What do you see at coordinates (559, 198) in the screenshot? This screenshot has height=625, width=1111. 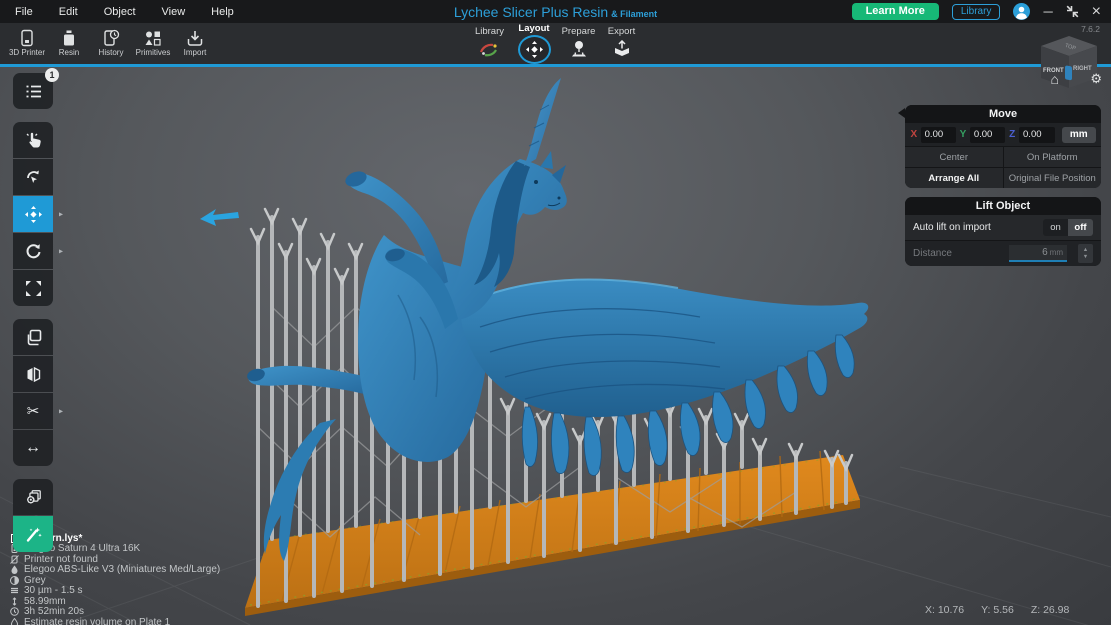 I see `nostril` at bounding box center [559, 198].